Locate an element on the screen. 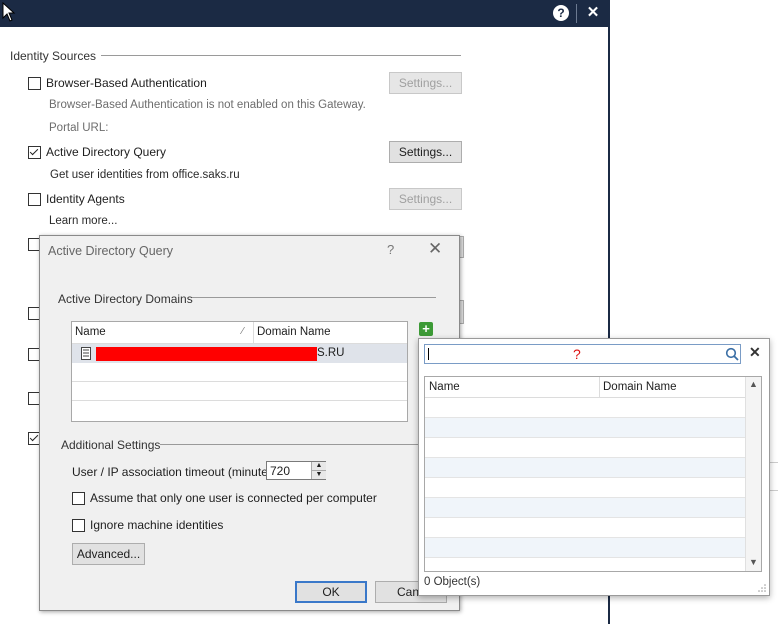 This screenshot has height=624, width=778. identity-sources-title: Identity Sources is located at coordinates (53, 56).